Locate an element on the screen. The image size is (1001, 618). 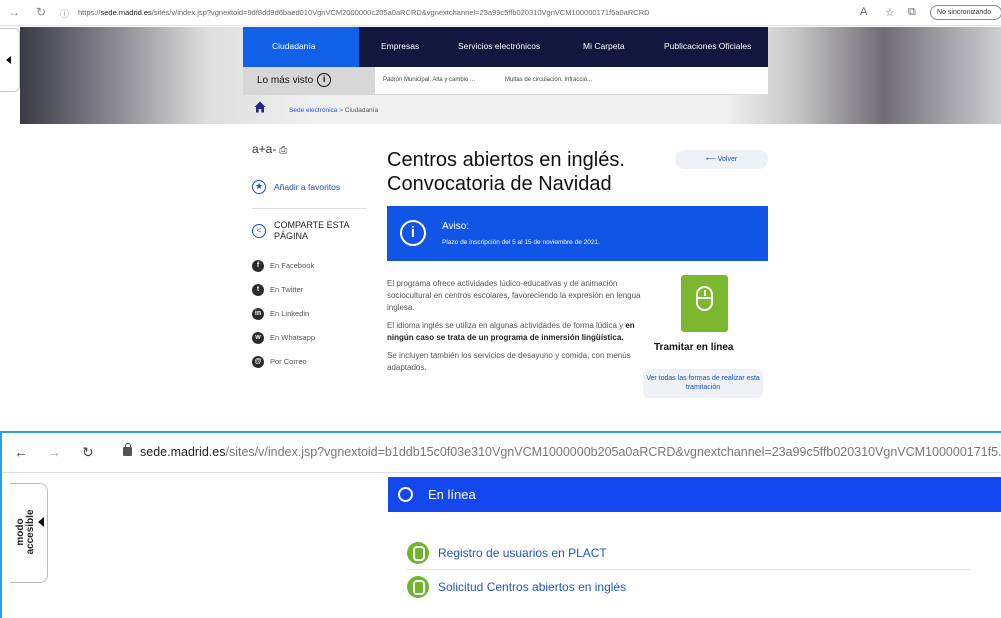
share-linkedin-link: in En Linkedin is located at coordinates (309, 315).